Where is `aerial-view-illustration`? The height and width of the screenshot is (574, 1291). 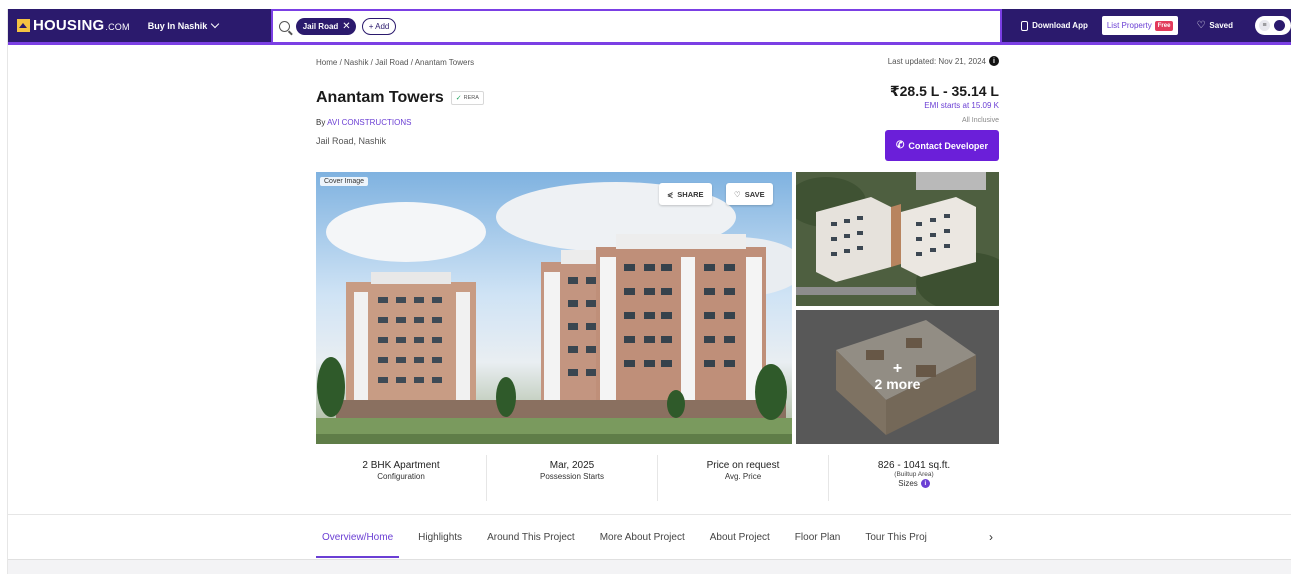 aerial-view-illustration is located at coordinates (897, 239).